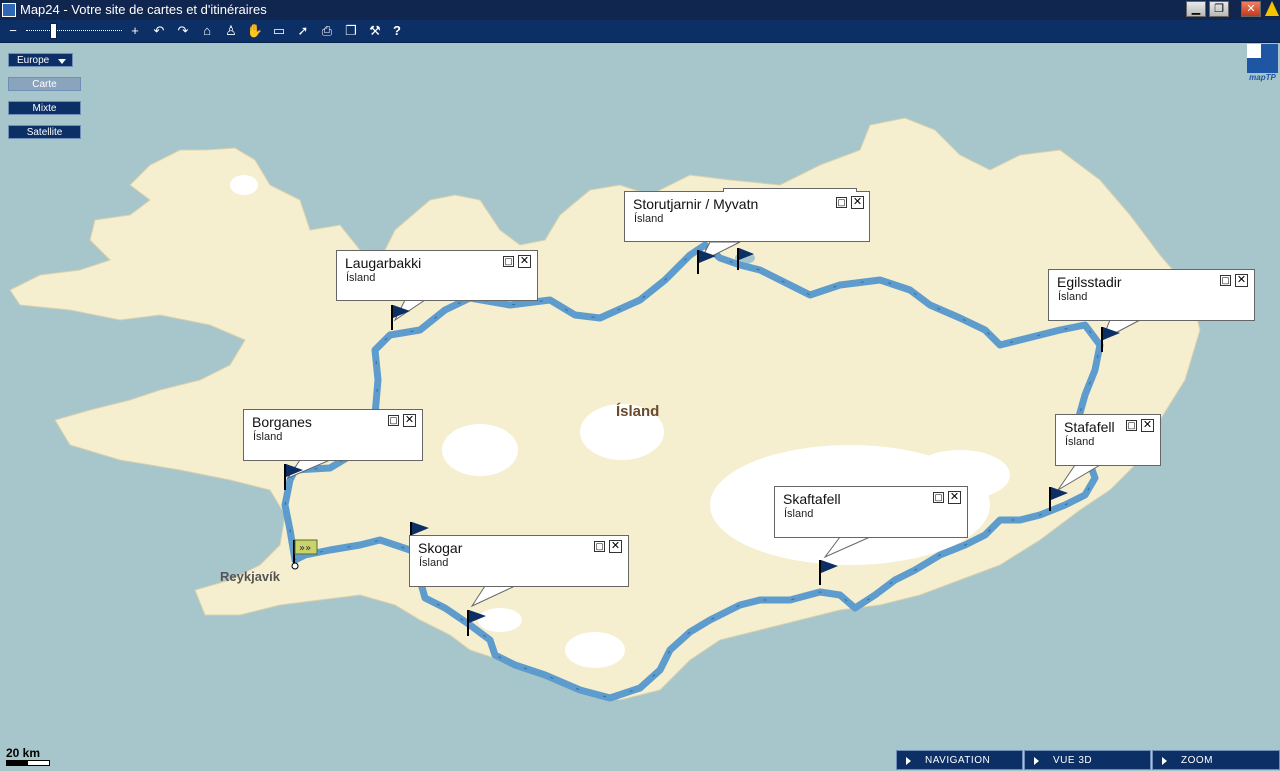 This screenshot has width=1280, height=771. I want to click on popup-title: Egilsstadir, so click(1089, 282).